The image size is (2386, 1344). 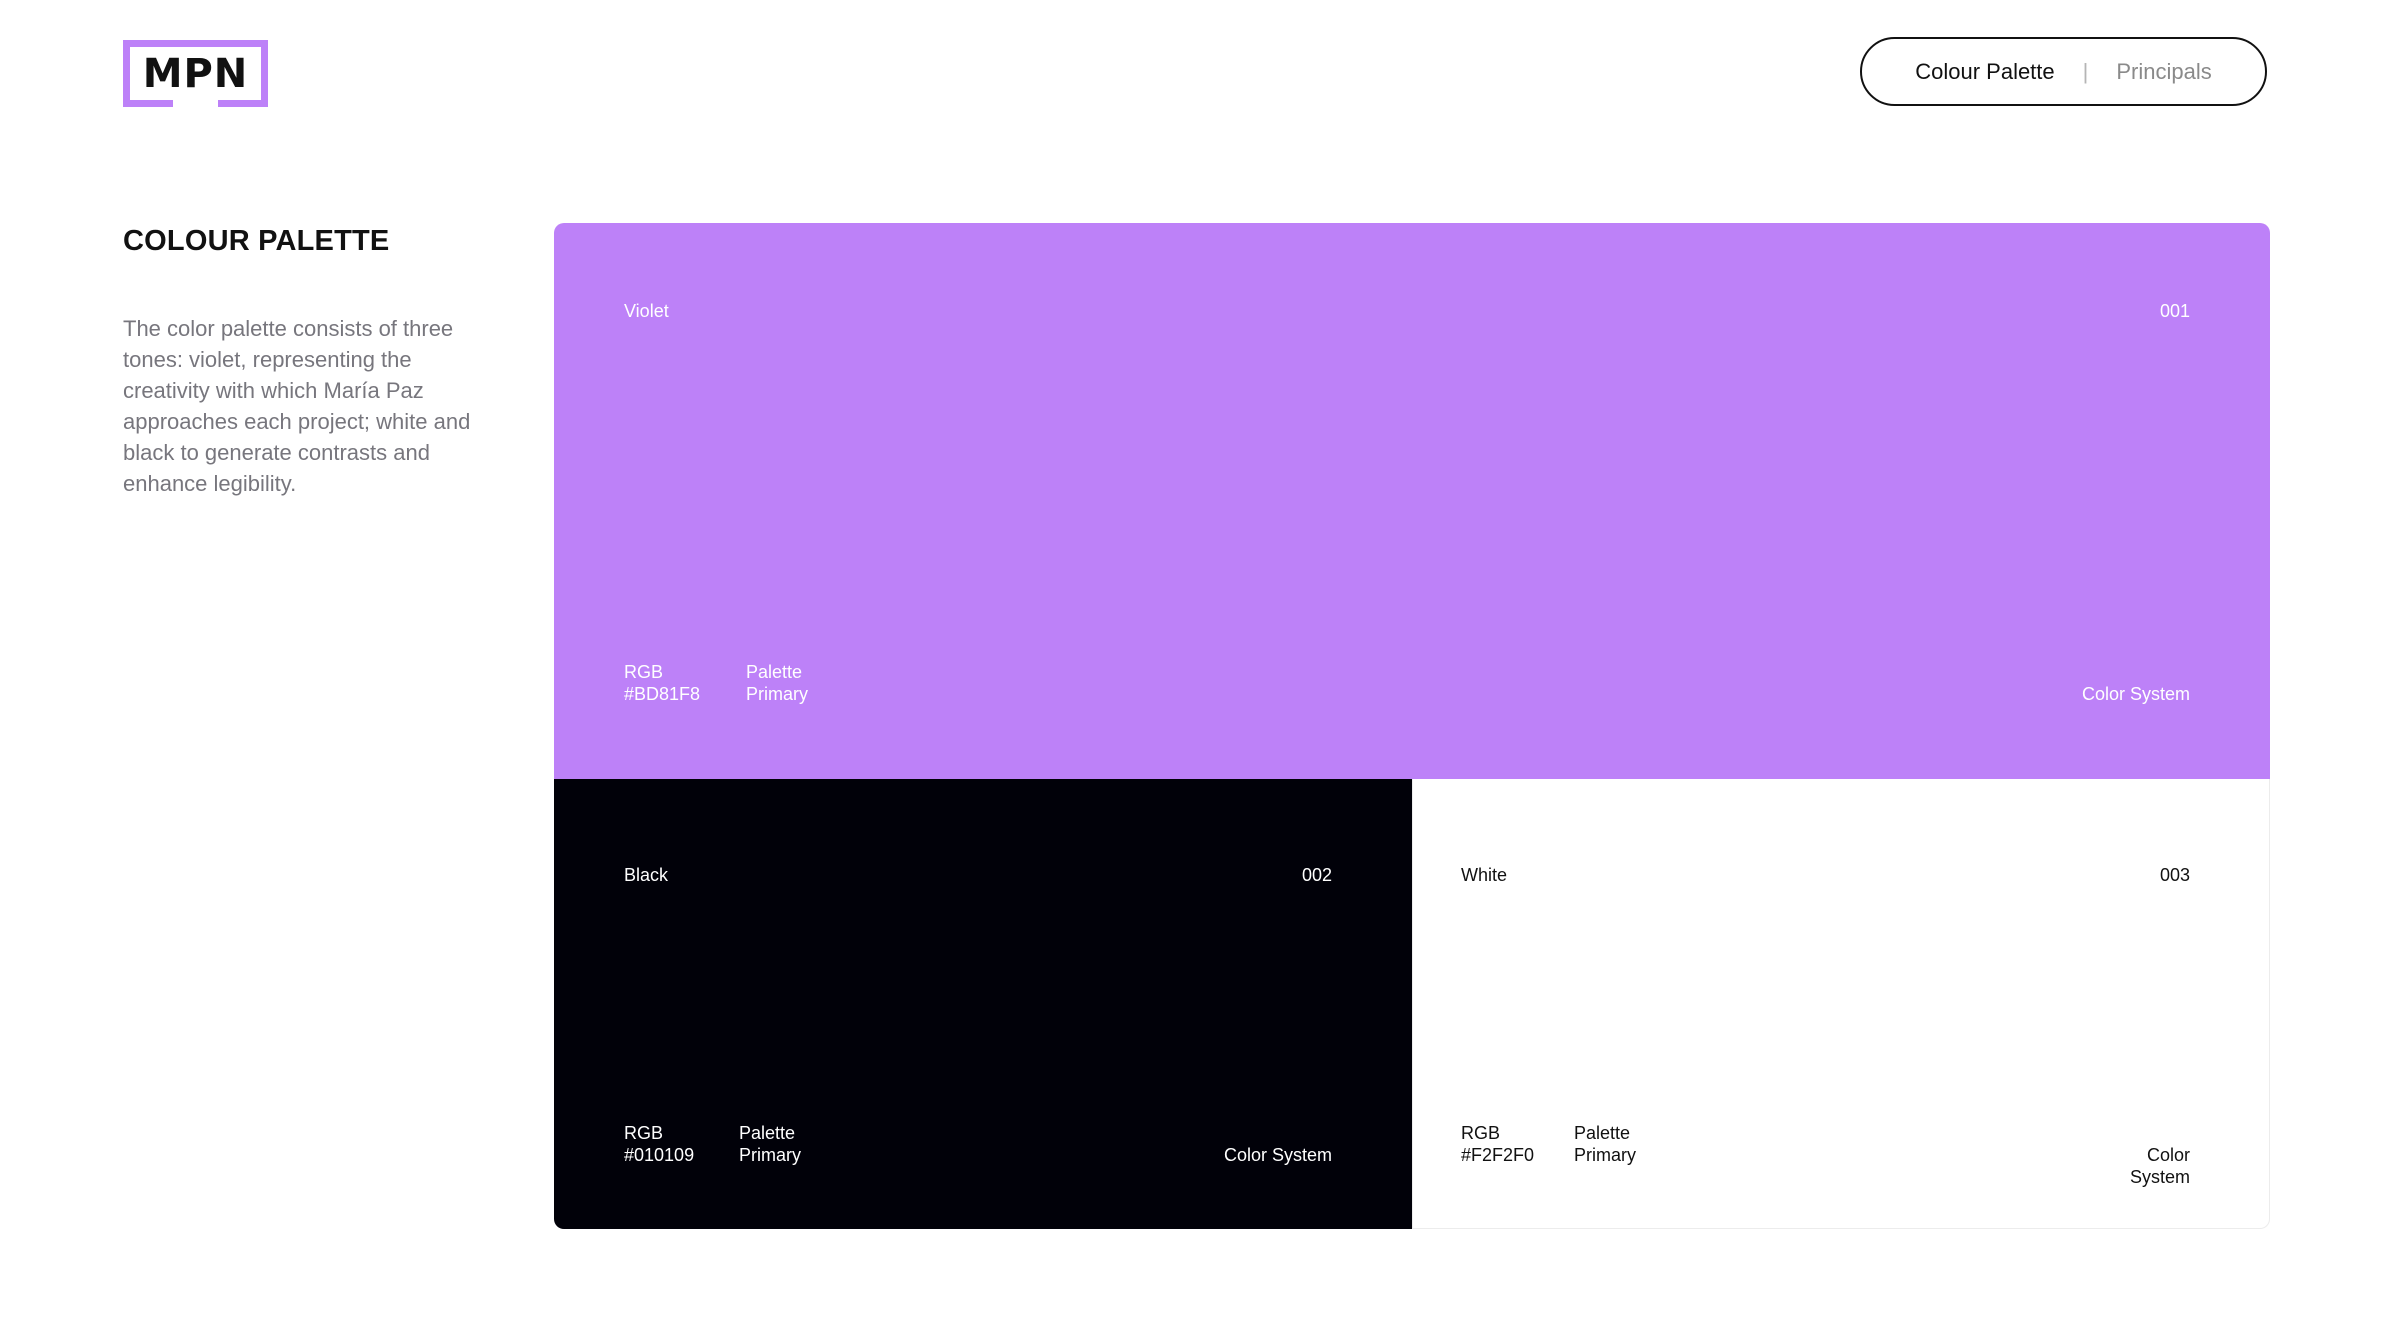 I want to click on swatch-name: Violet, so click(x=646, y=311).